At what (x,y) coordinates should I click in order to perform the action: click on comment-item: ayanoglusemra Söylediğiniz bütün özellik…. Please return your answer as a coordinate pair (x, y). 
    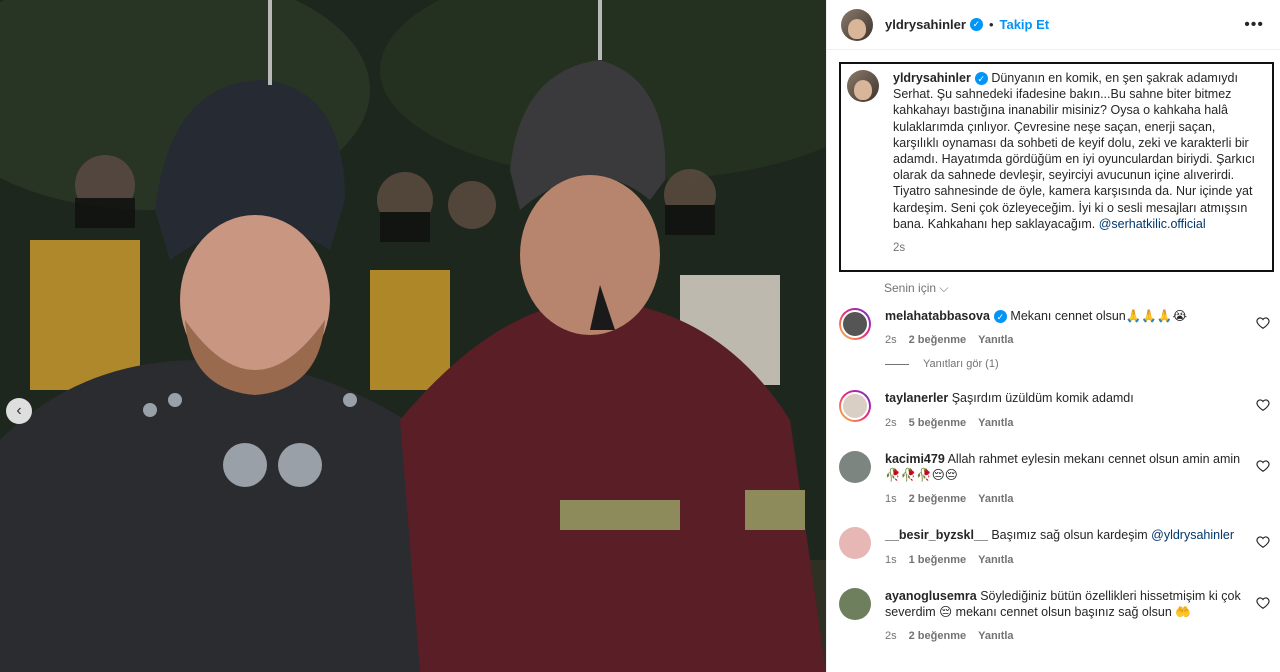
    Looking at the image, I should click on (1053, 616).